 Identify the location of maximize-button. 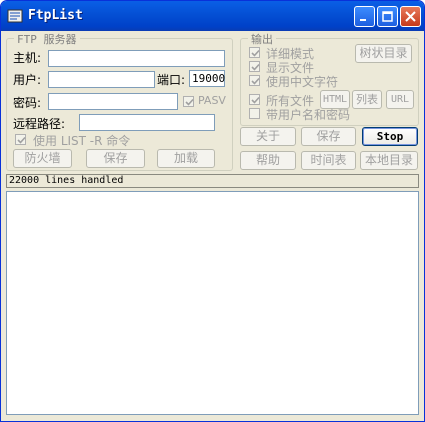
(387, 16).